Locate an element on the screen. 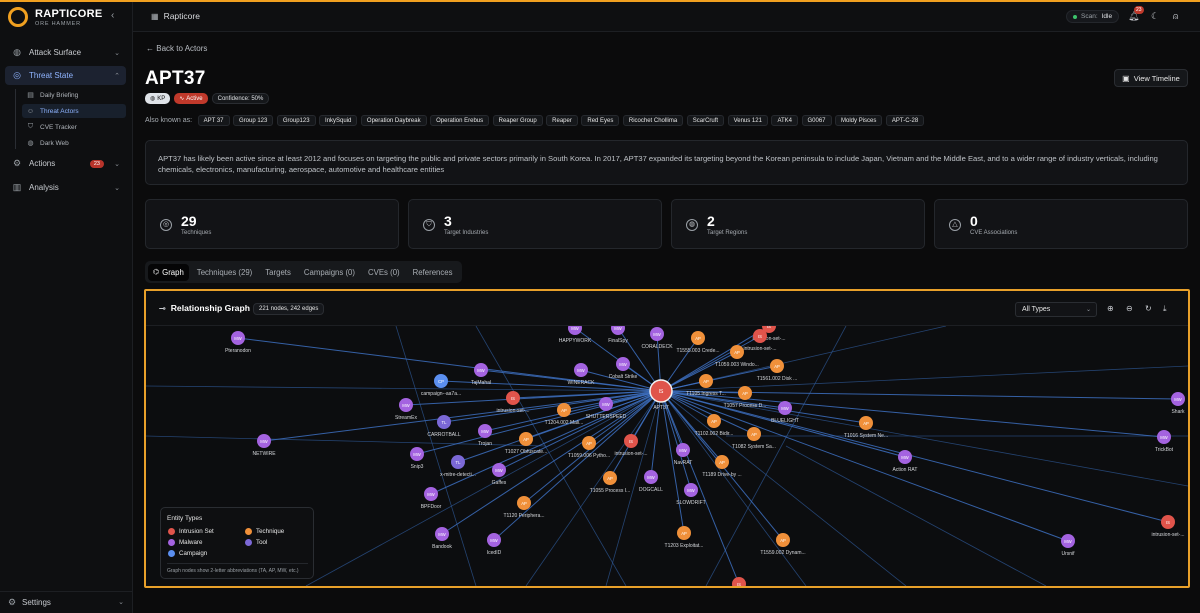  graph-node: MW Trojan is located at coordinates (485, 435).